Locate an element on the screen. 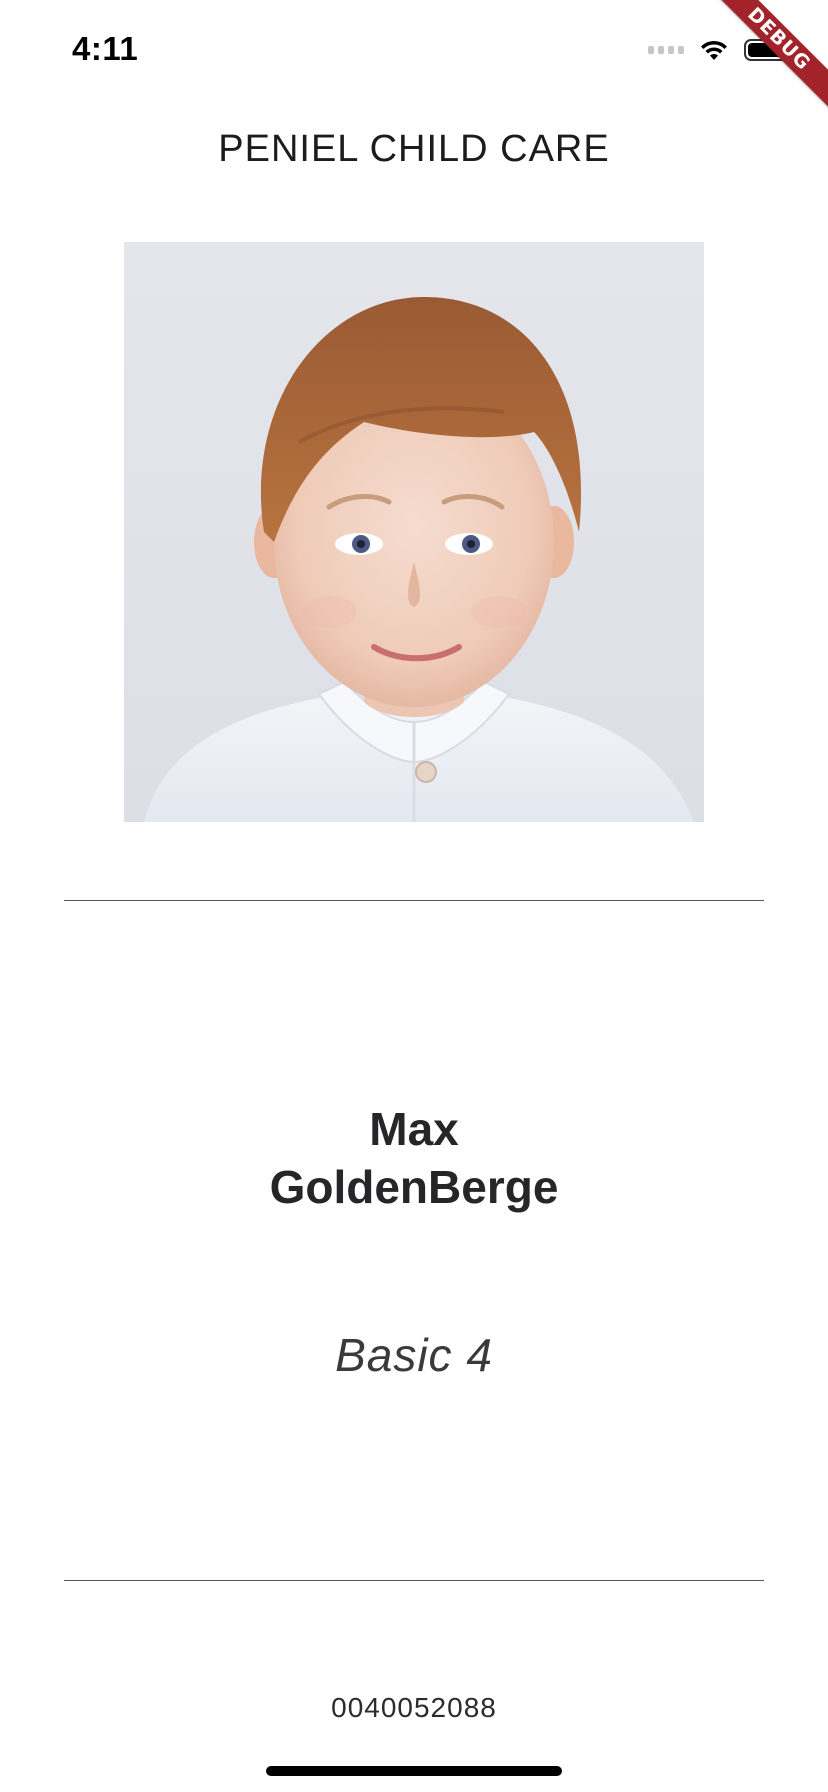  bottom-divider is located at coordinates (414, 1580).